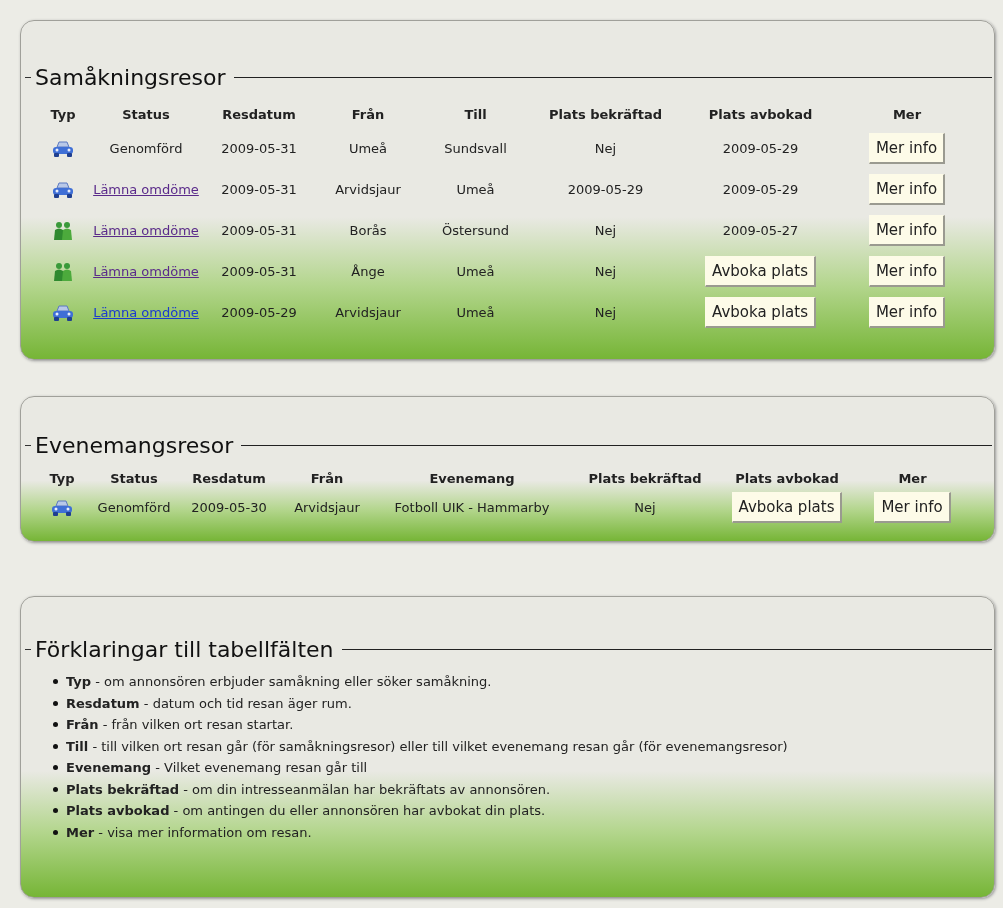 The width and height of the screenshot is (1003, 908). Describe the element at coordinates (760, 230) in the screenshot. I see `table-cell-text: 2009-05-27` at that location.